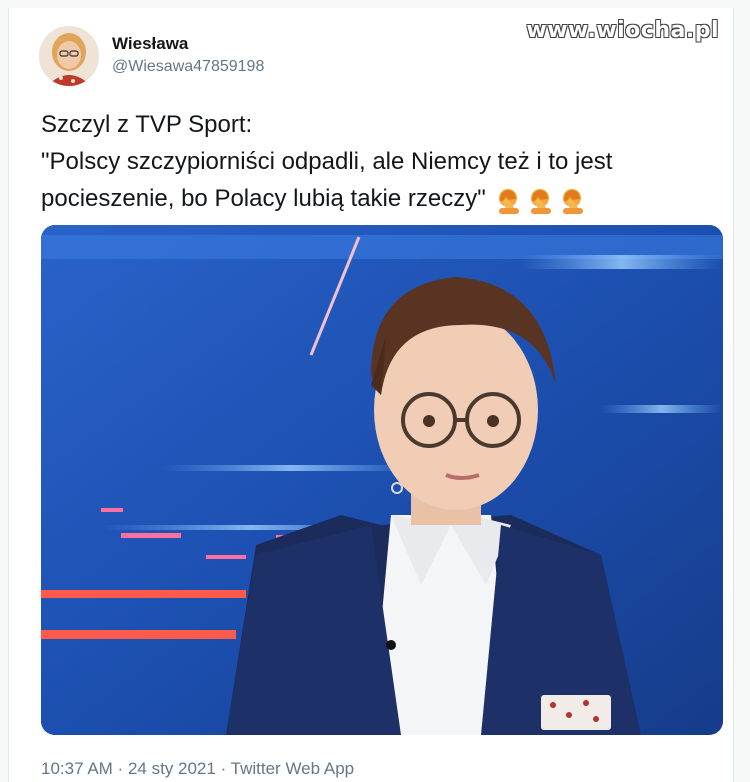 The width and height of the screenshot is (750, 782). What do you see at coordinates (77, 768) in the screenshot?
I see `tweet-time: 10:37 AM` at bounding box center [77, 768].